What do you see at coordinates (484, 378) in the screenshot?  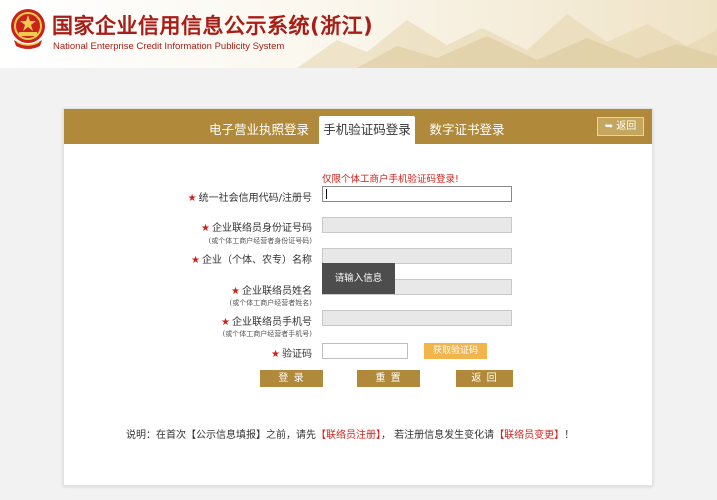 I see `return-button: 返 回` at bounding box center [484, 378].